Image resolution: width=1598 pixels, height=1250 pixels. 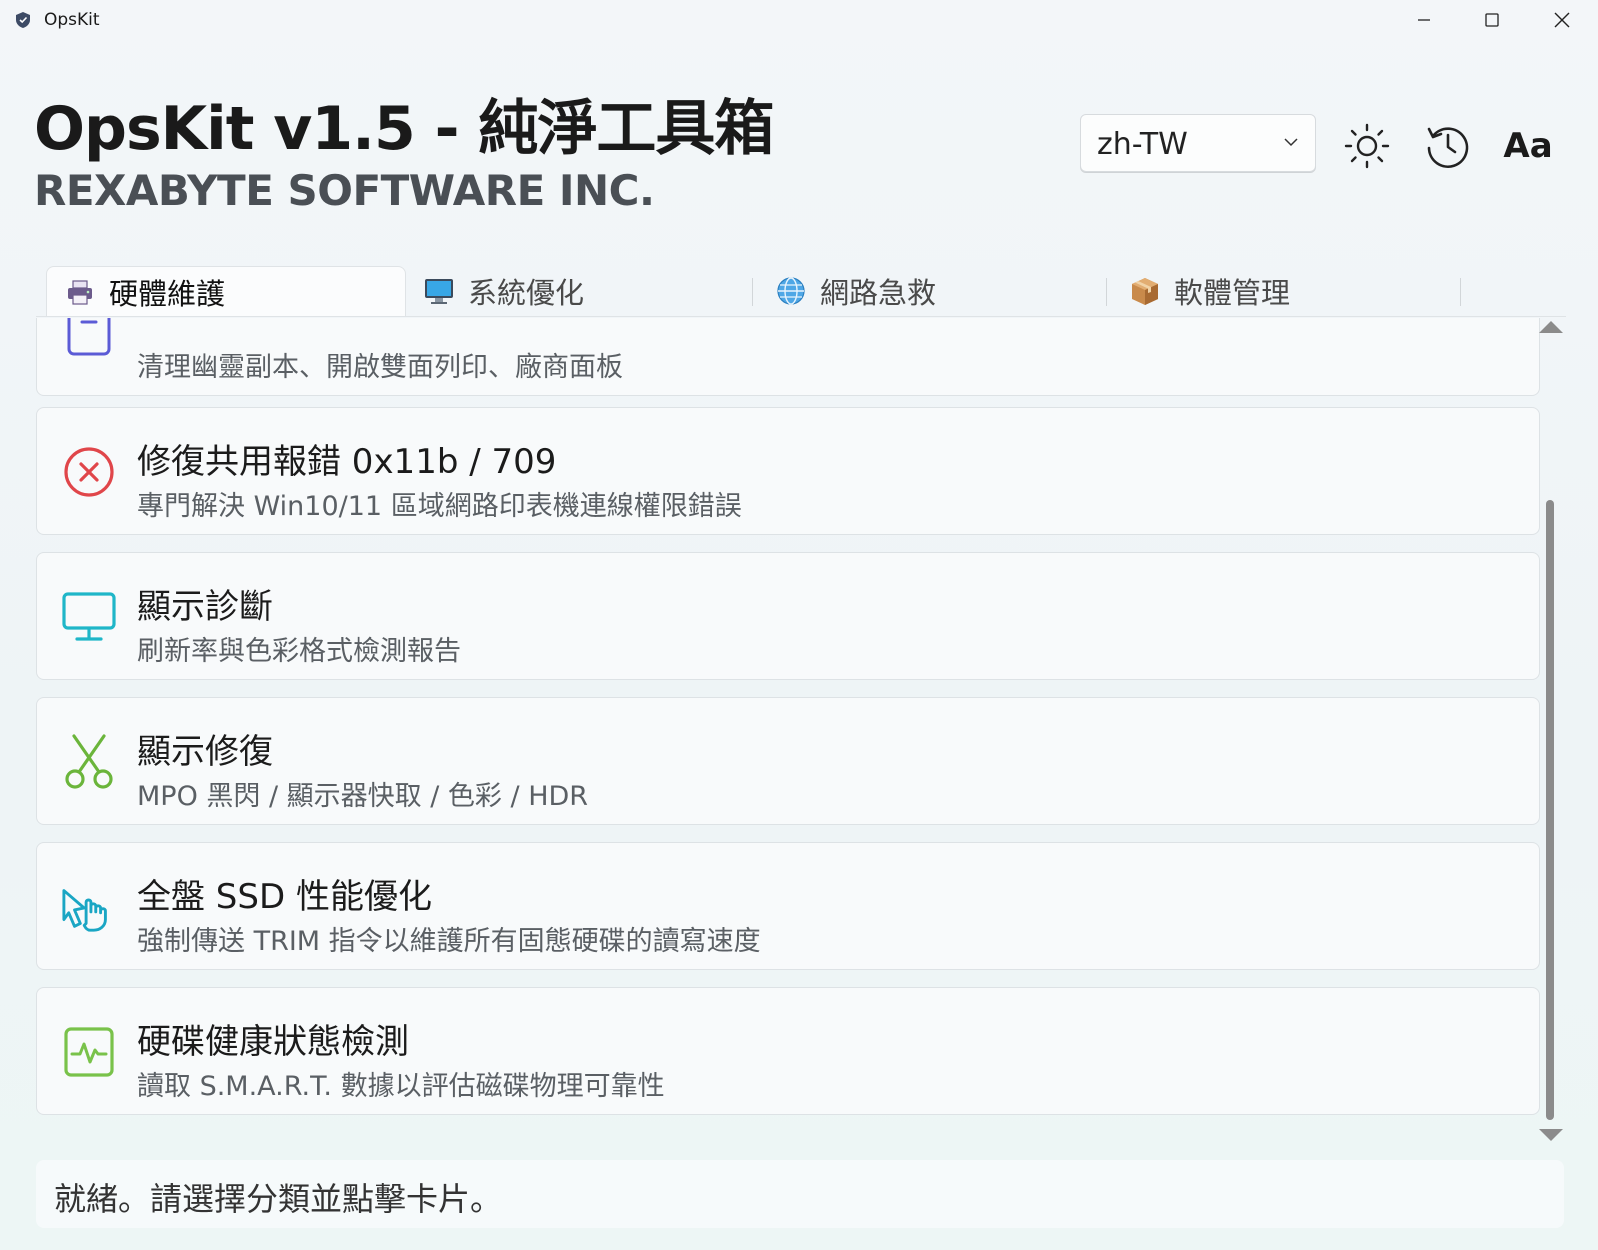 What do you see at coordinates (1291, 142) in the screenshot?
I see `chevron-down-icon` at bounding box center [1291, 142].